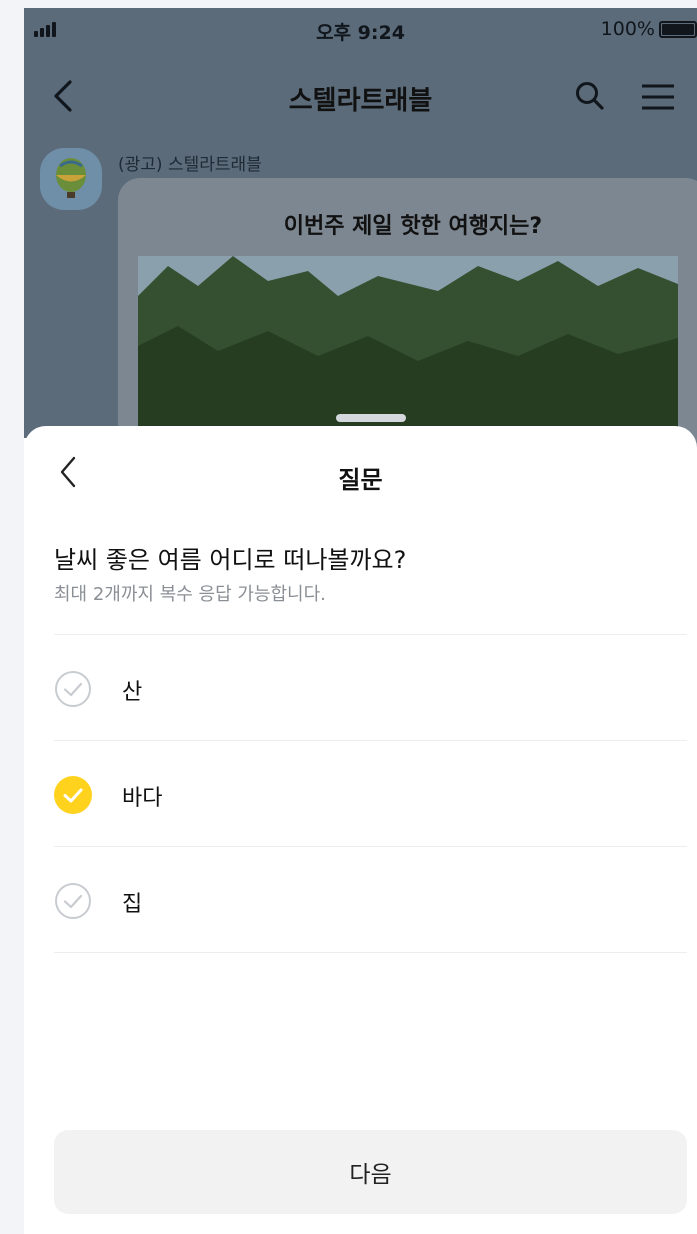  I want to click on sheet-title: 질문, so click(360, 480).